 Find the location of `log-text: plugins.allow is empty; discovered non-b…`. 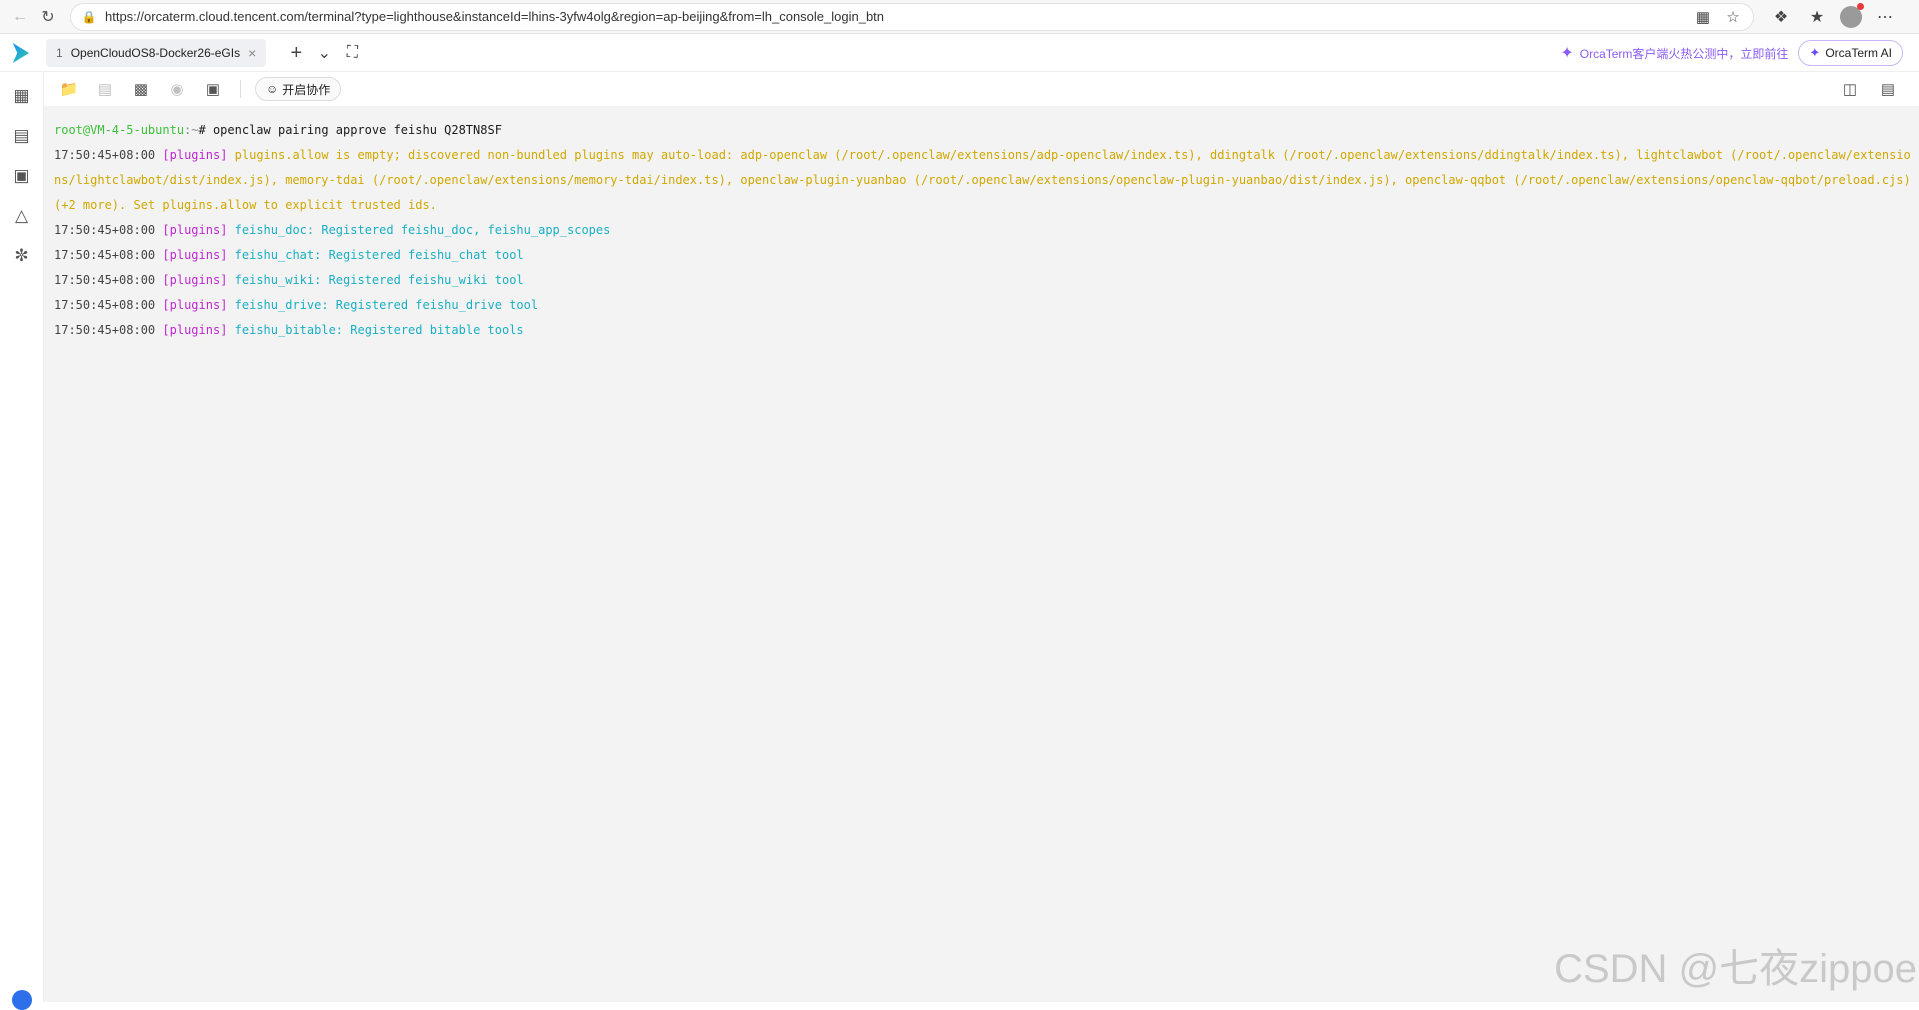

log-text: plugins.allow is empty; discovered non-b… is located at coordinates (982, 180).